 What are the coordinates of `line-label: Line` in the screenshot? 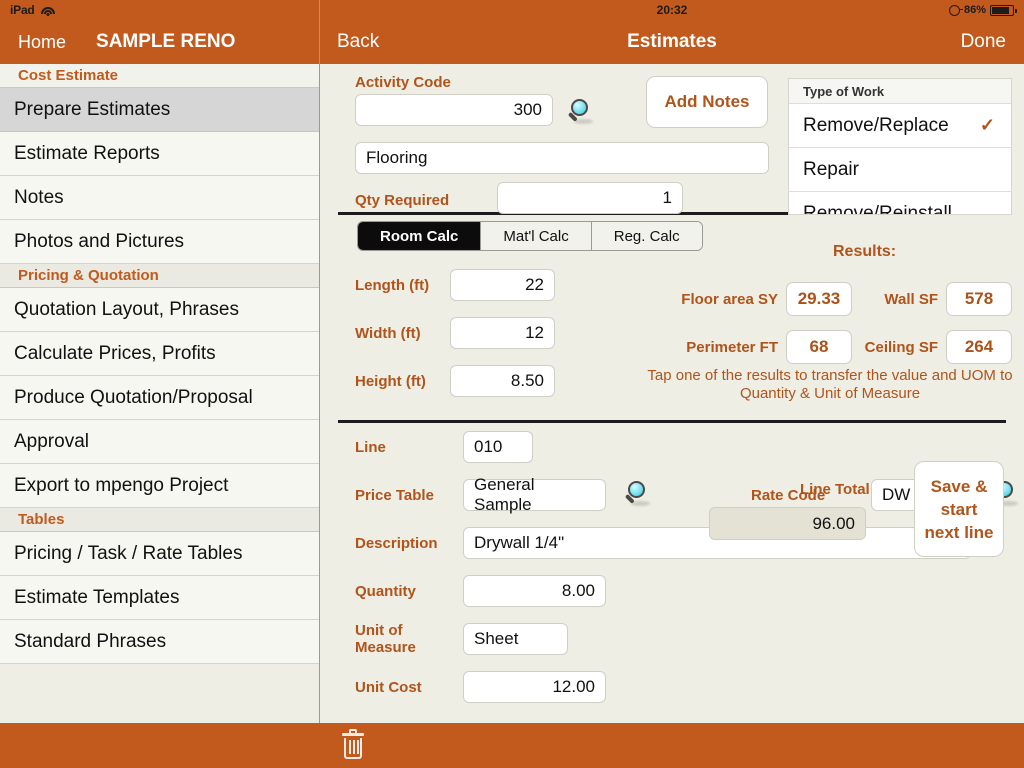 It's located at (370, 447).